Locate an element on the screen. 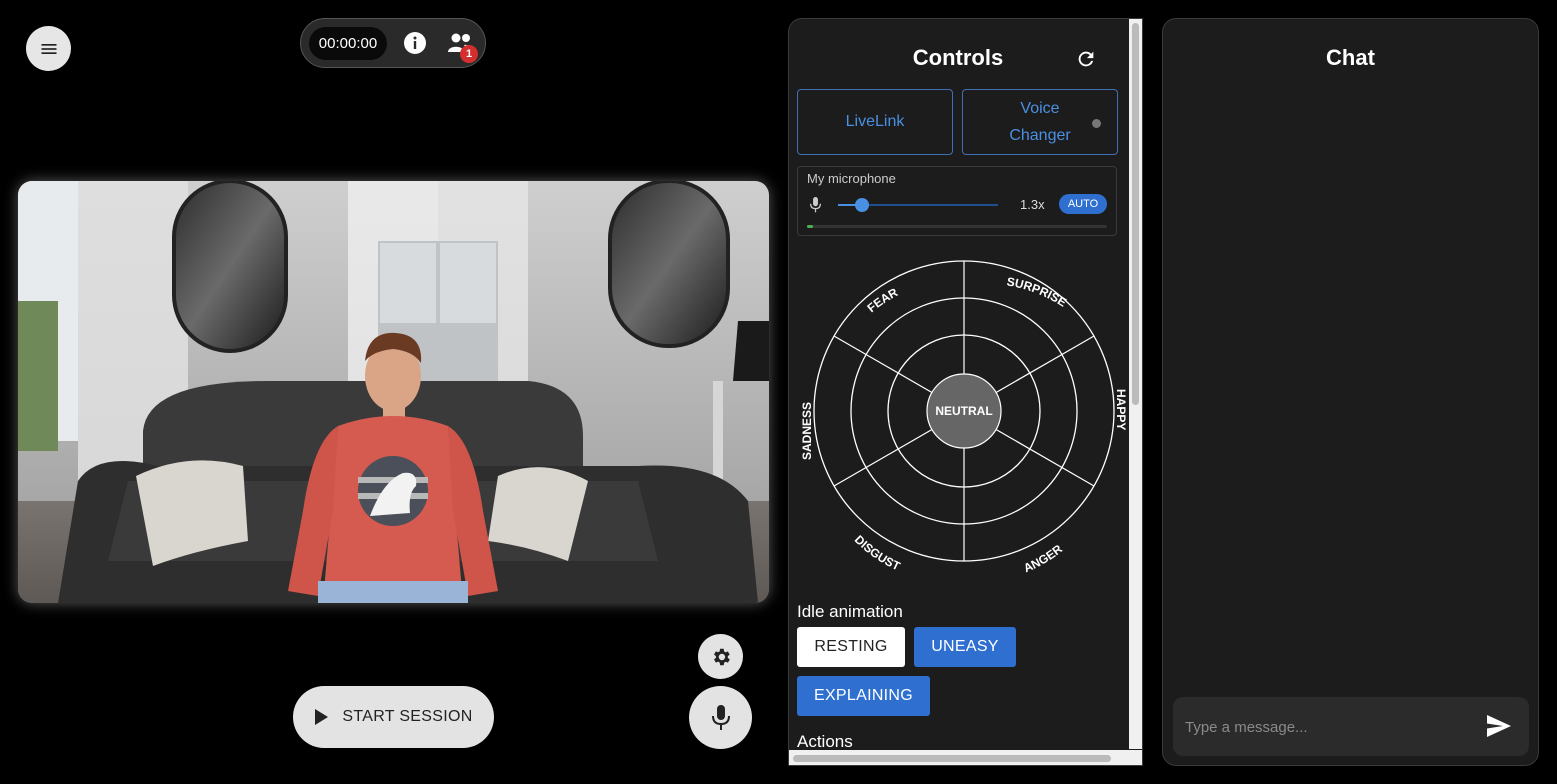 Image resolution: width=1557 pixels, height=784 pixels. emotion-label-disgust: DISGUST is located at coordinates (877, 552).